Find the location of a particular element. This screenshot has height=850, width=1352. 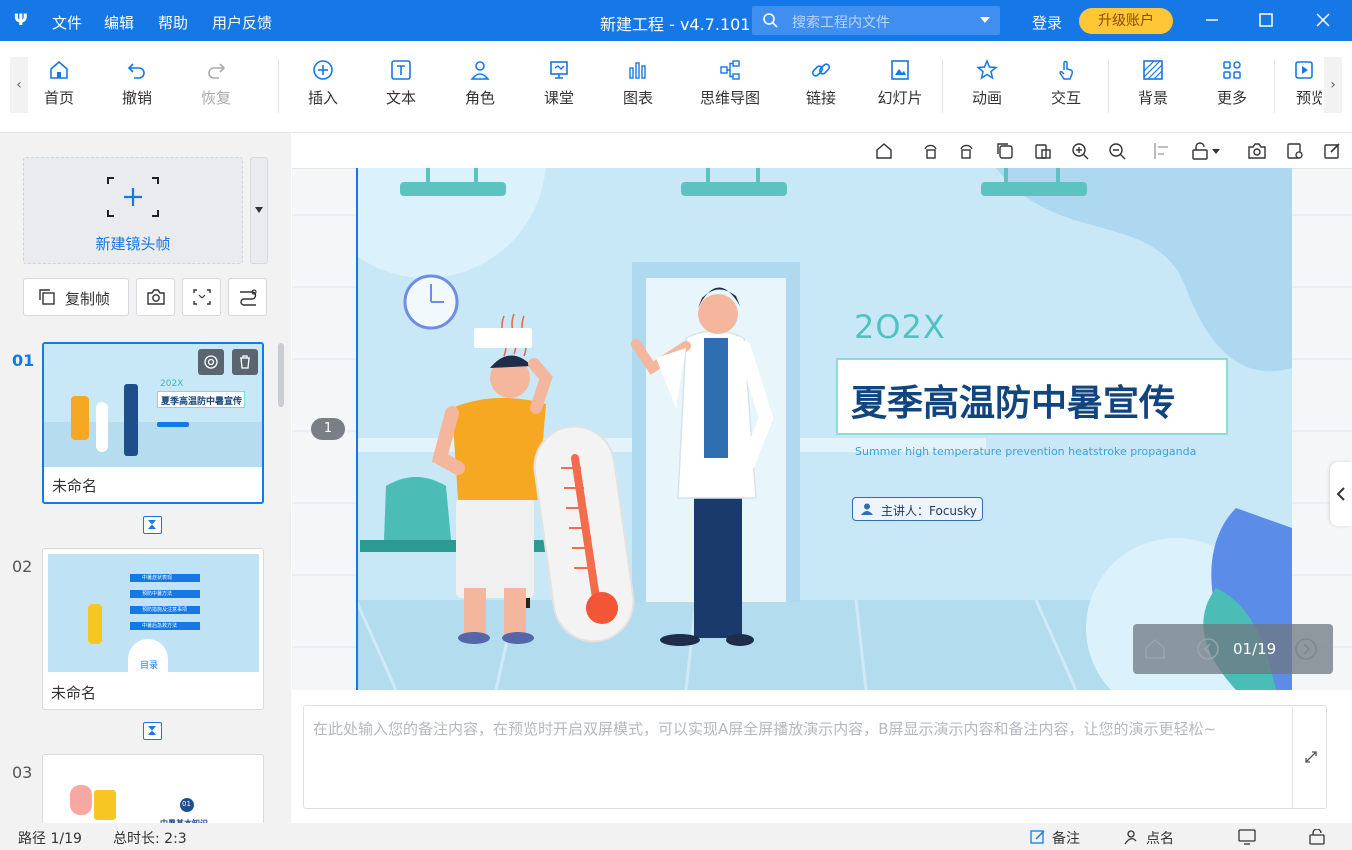

mindmap-icon is located at coordinates (730, 70).